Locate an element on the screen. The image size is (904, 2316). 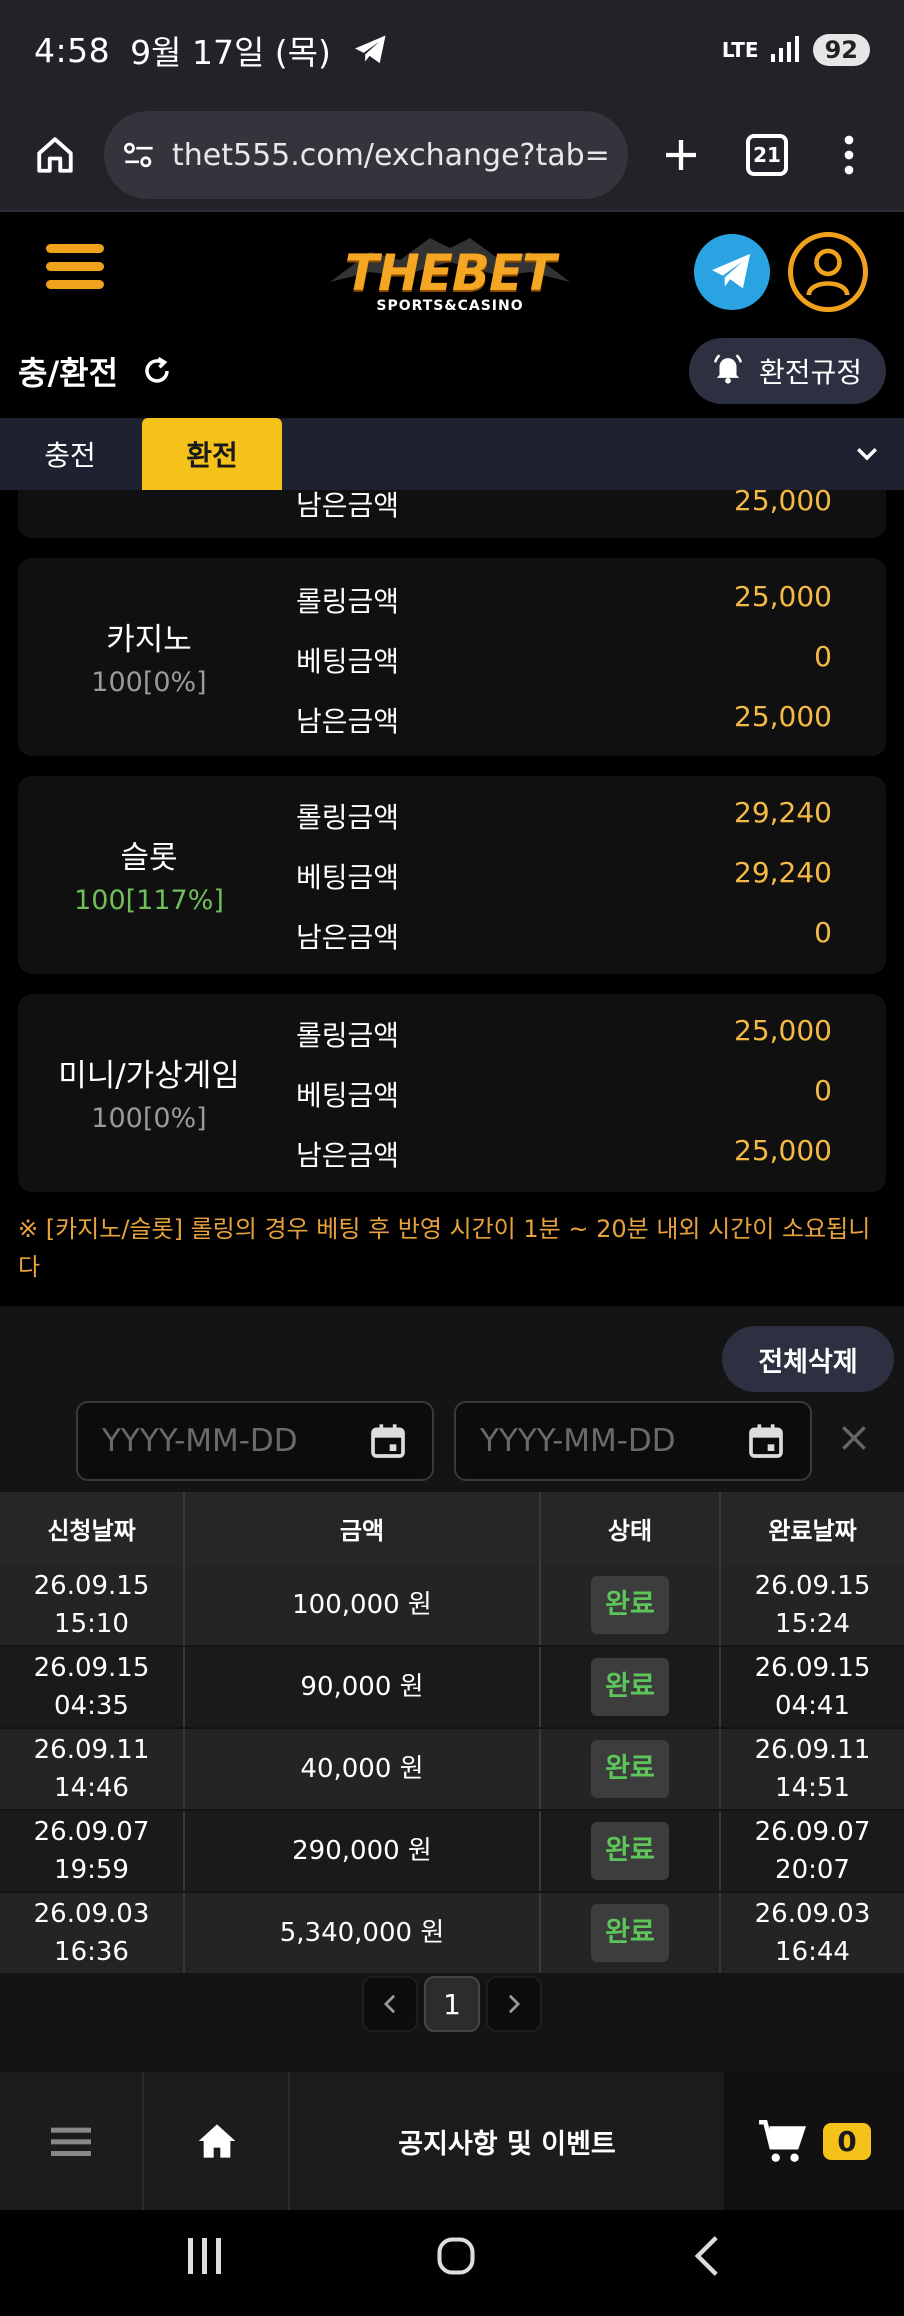
exchange-rules-label: 환전규정 is located at coordinates (810, 372).